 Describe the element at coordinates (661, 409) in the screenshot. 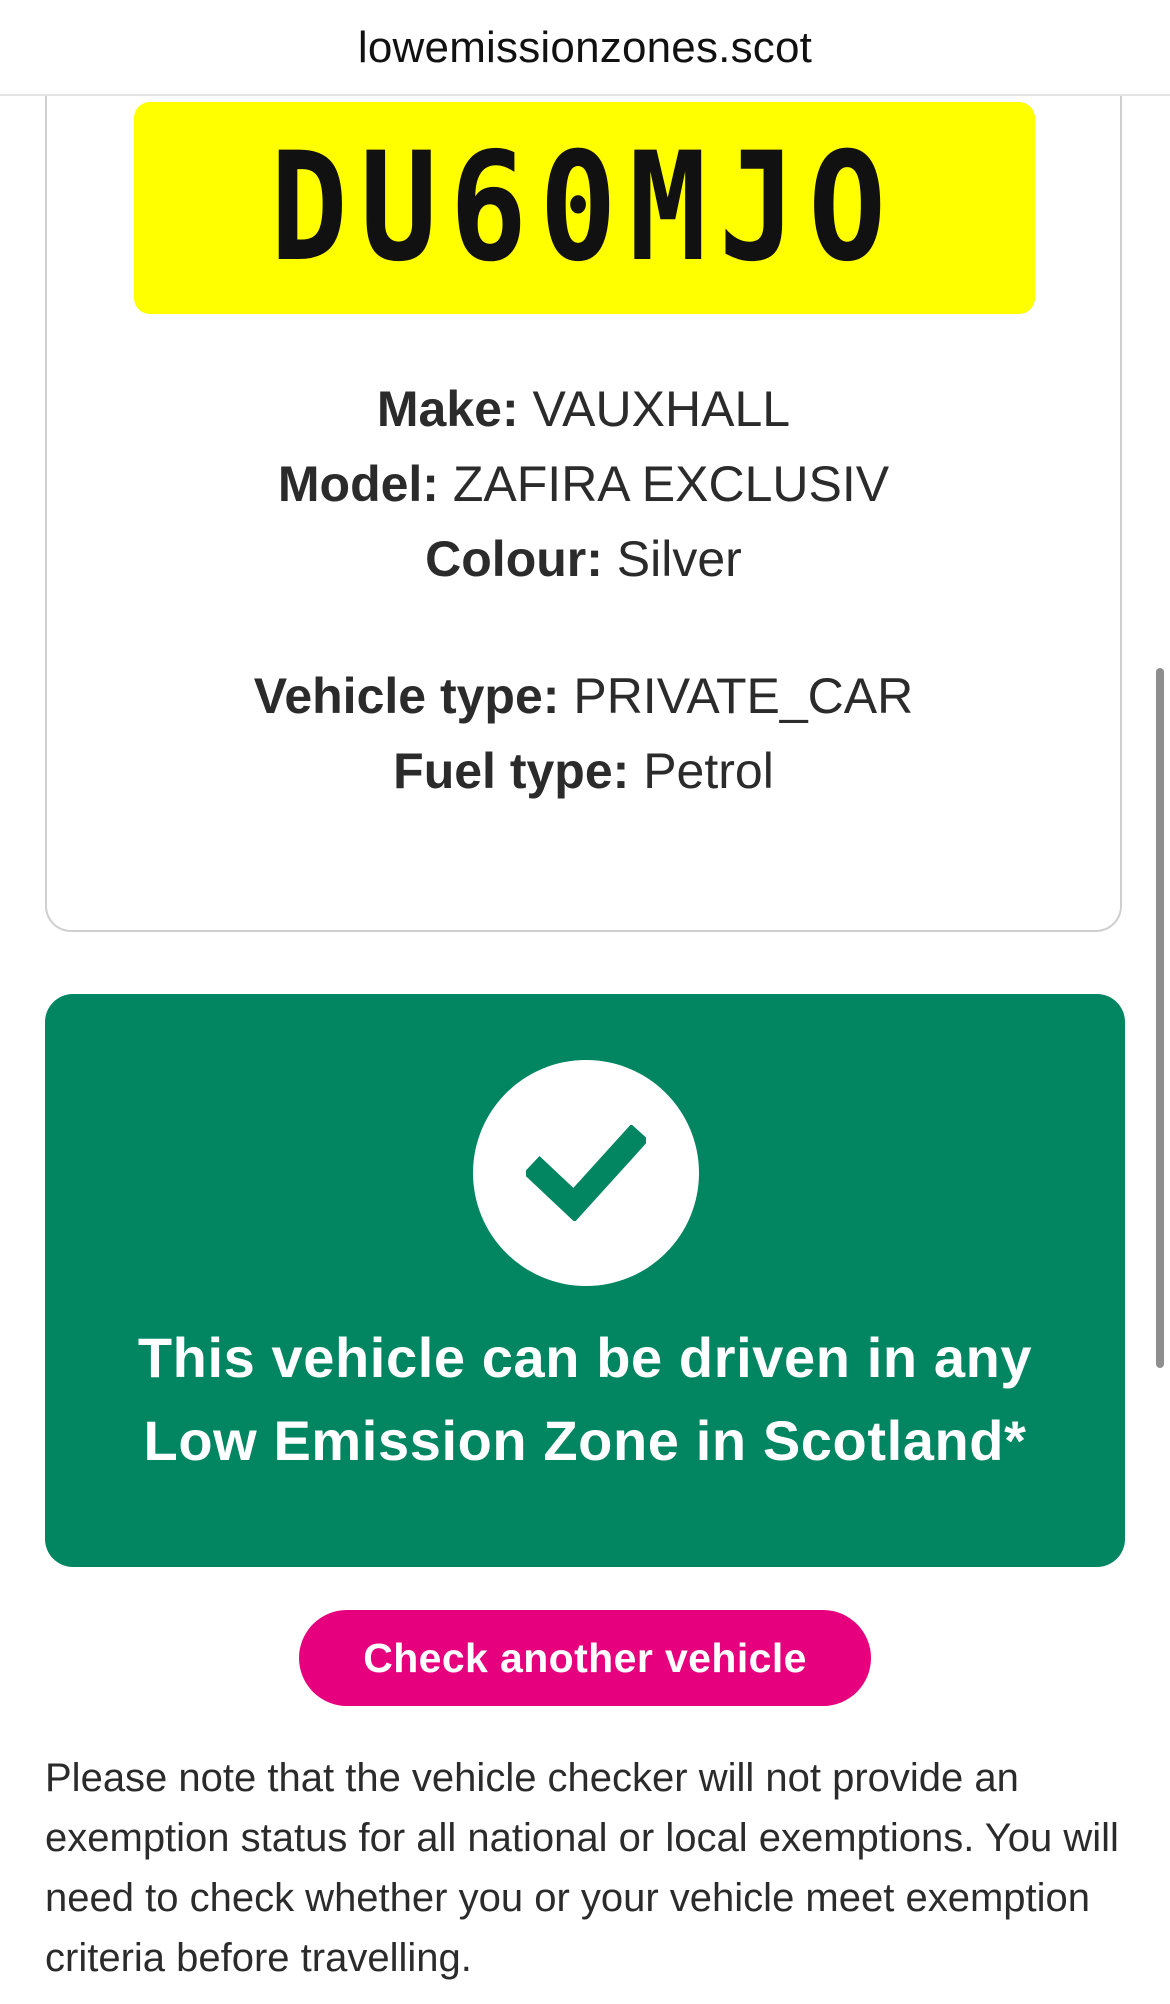

I see `make-value: VAUXHALL` at that location.